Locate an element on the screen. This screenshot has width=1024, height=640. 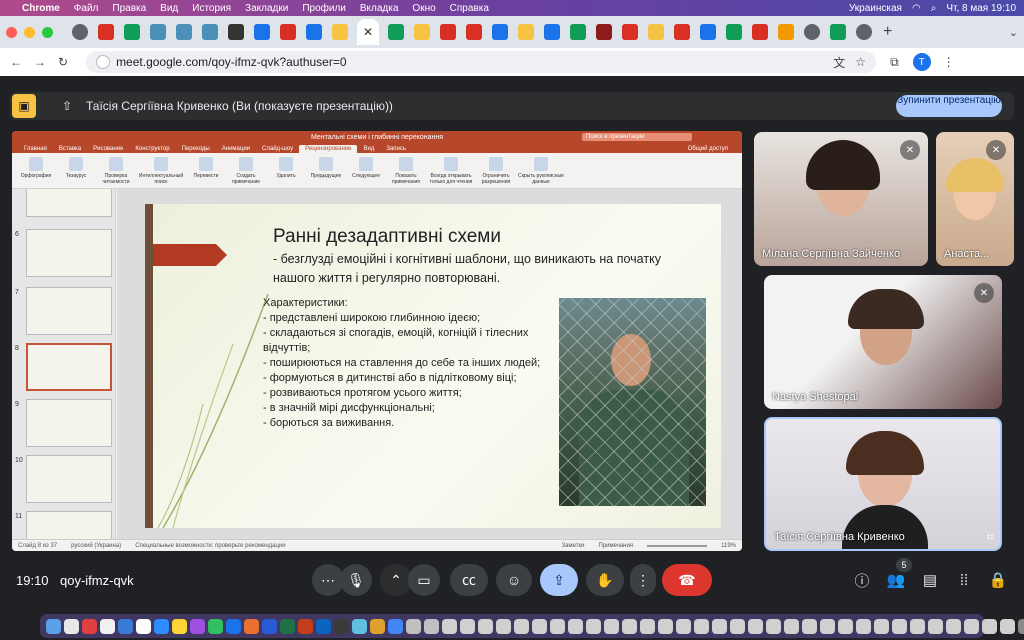
leave-call-button: ☎ is located at coordinates (687, 580).